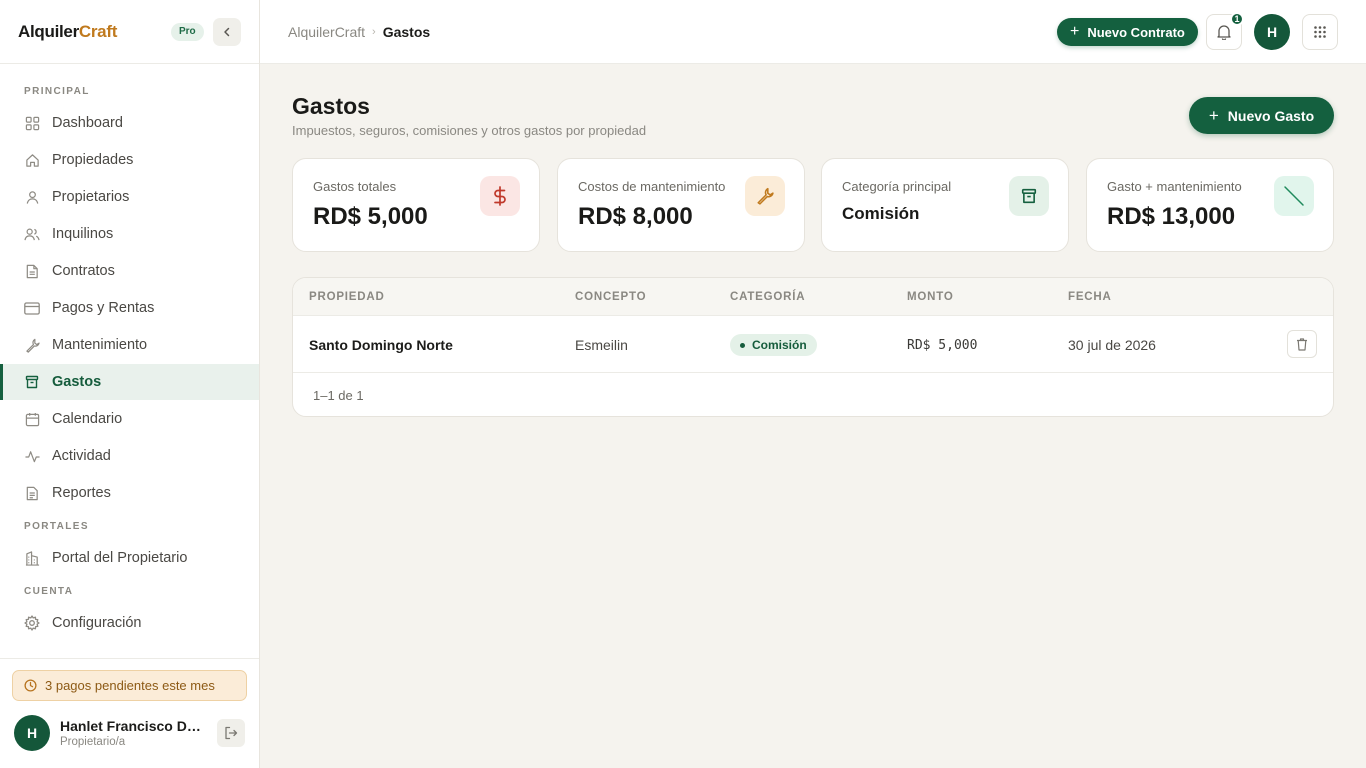 The image size is (1366, 768). Describe the element at coordinates (767, 297) in the screenshot. I see `column-header-categoria: CATEGORÍA` at that location.